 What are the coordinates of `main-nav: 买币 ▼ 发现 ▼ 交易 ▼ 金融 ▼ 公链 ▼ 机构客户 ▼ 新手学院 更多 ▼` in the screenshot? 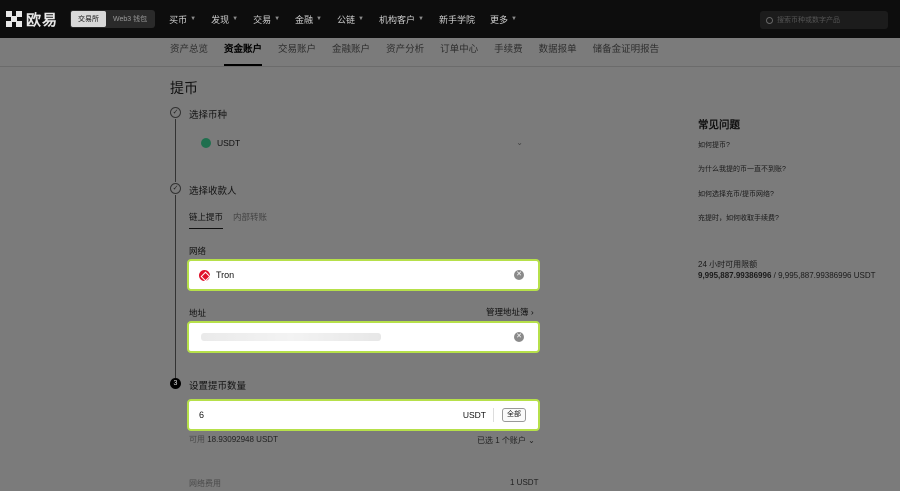 It's located at (350, 19).